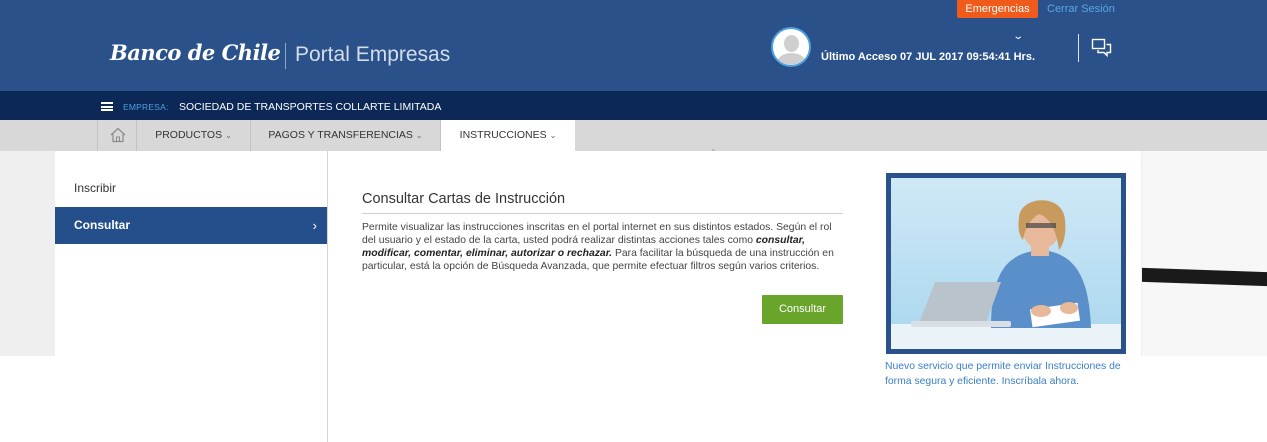  I want to click on sidebar-item-consultar: Consultar ›, so click(191, 225).